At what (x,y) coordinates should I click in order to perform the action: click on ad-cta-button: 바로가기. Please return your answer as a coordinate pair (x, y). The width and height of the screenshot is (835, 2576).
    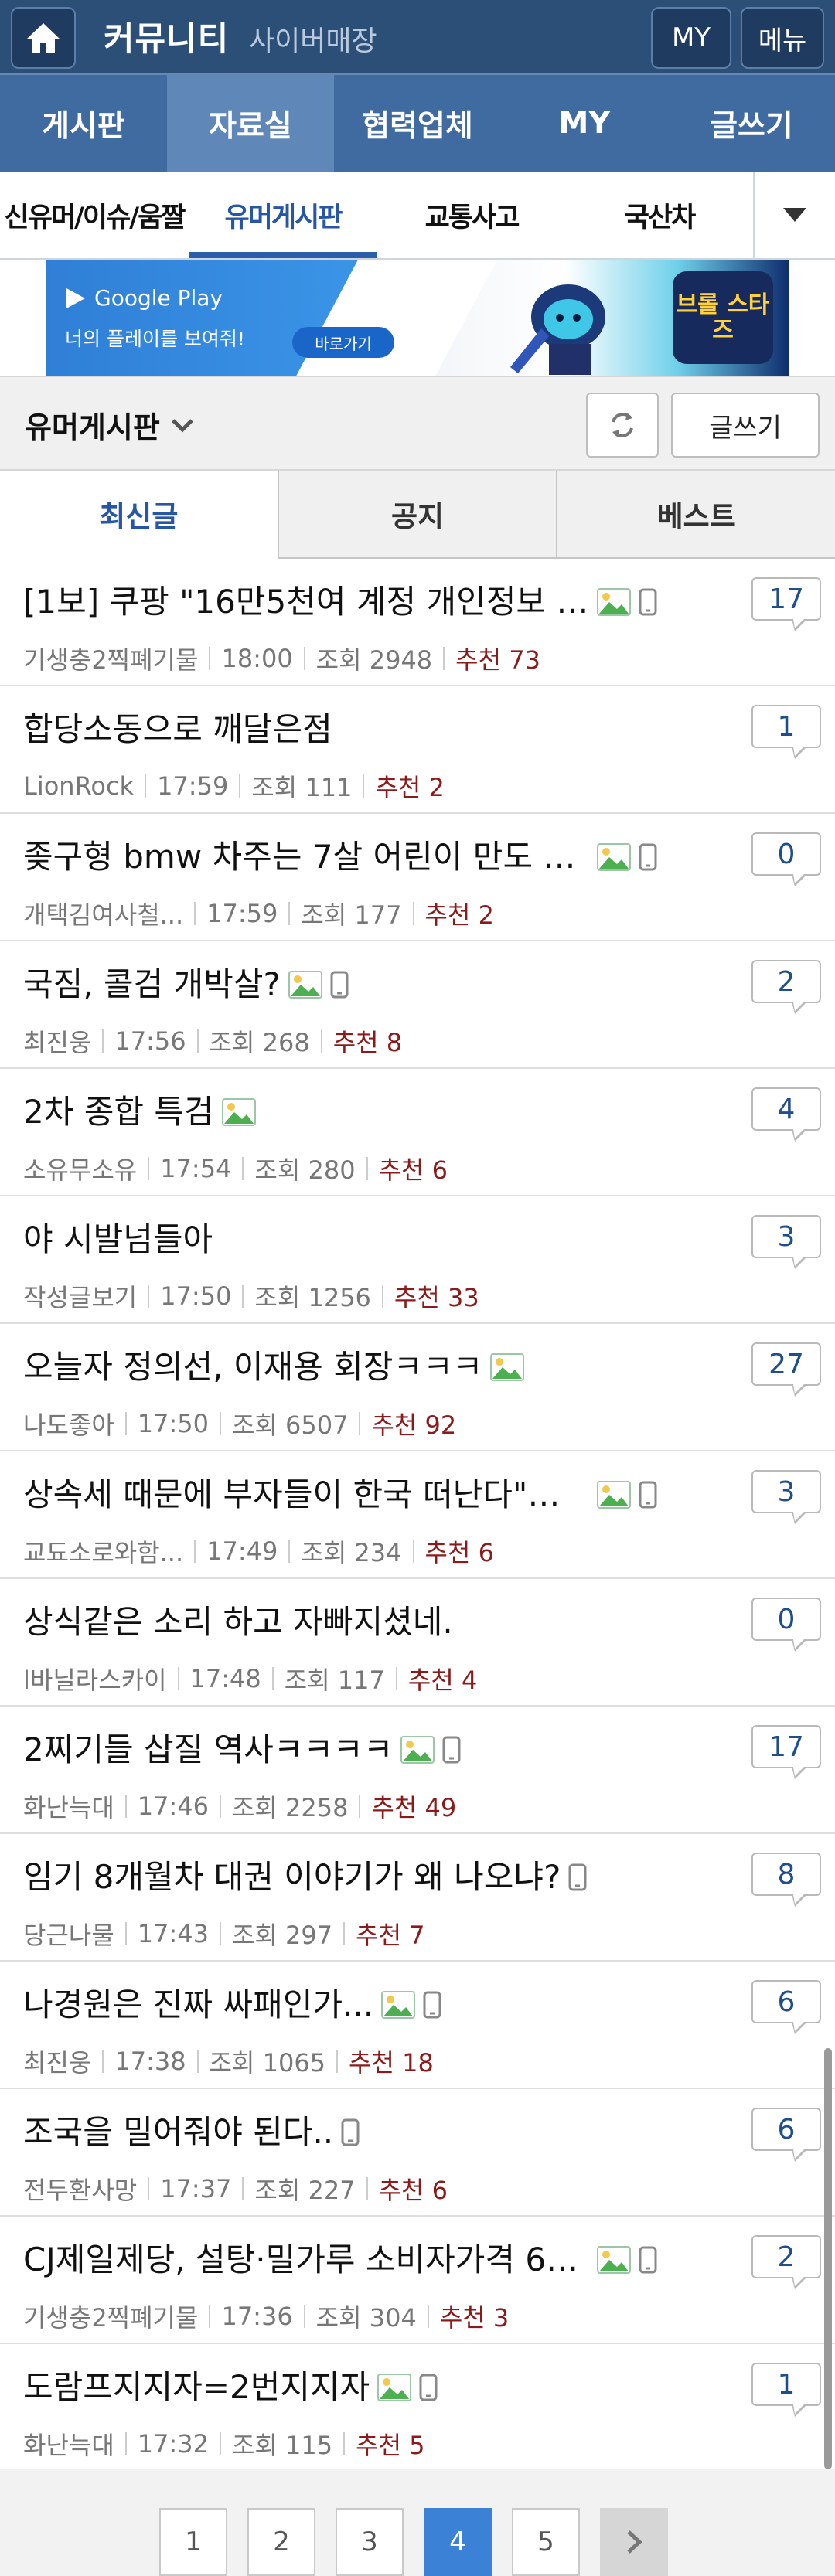
    Looking at the image, I should click on (343, 342).